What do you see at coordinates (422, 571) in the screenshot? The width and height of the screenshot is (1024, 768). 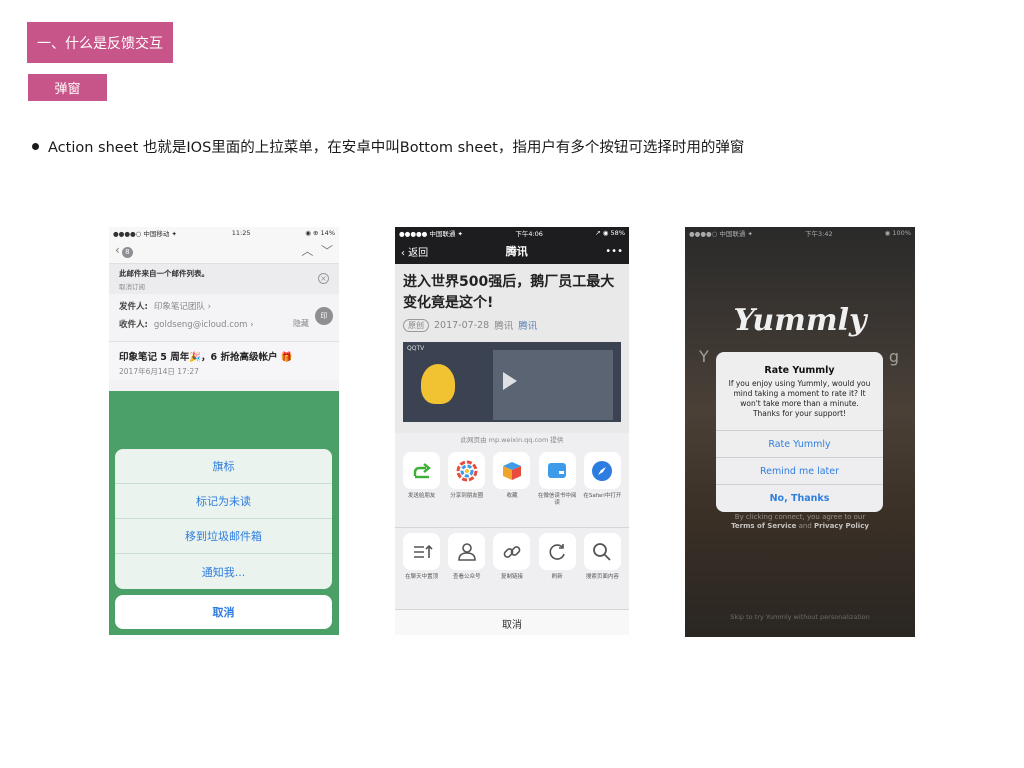 I see `share-item: 在聊天中置顶` at bounding box center [422, 571].